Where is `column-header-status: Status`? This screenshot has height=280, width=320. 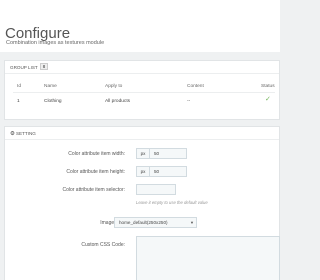
column-header-status: Status is located at coordinates (268, 87).